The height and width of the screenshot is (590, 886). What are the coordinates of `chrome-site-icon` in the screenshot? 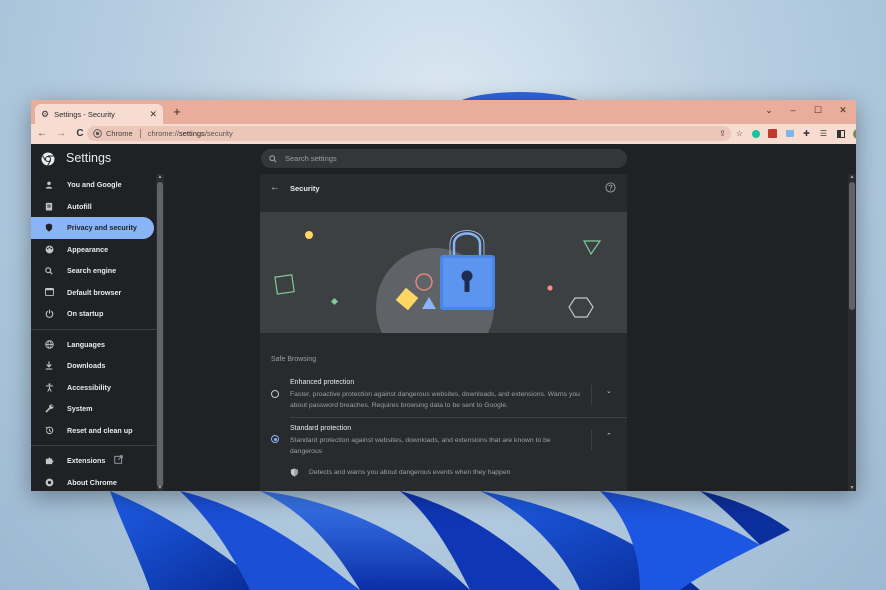 It's located at (97, 133).